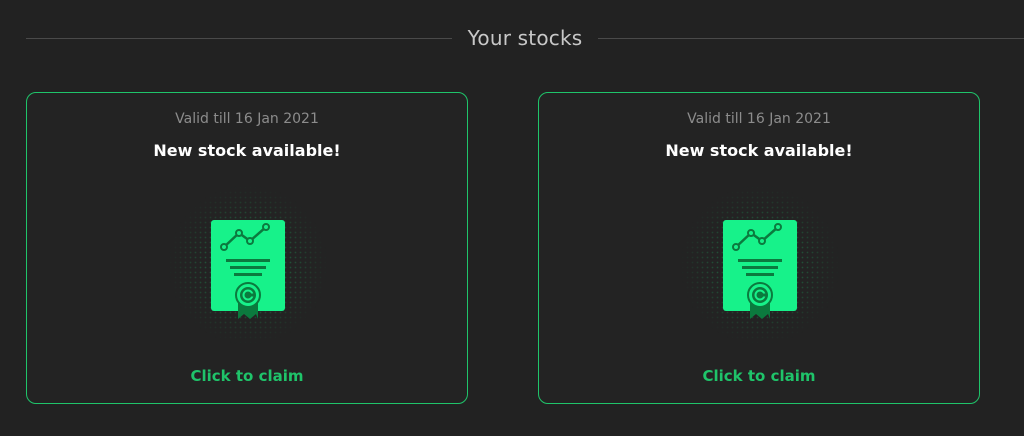  I want to click on section-title: Your stocks, so click(525, 38).